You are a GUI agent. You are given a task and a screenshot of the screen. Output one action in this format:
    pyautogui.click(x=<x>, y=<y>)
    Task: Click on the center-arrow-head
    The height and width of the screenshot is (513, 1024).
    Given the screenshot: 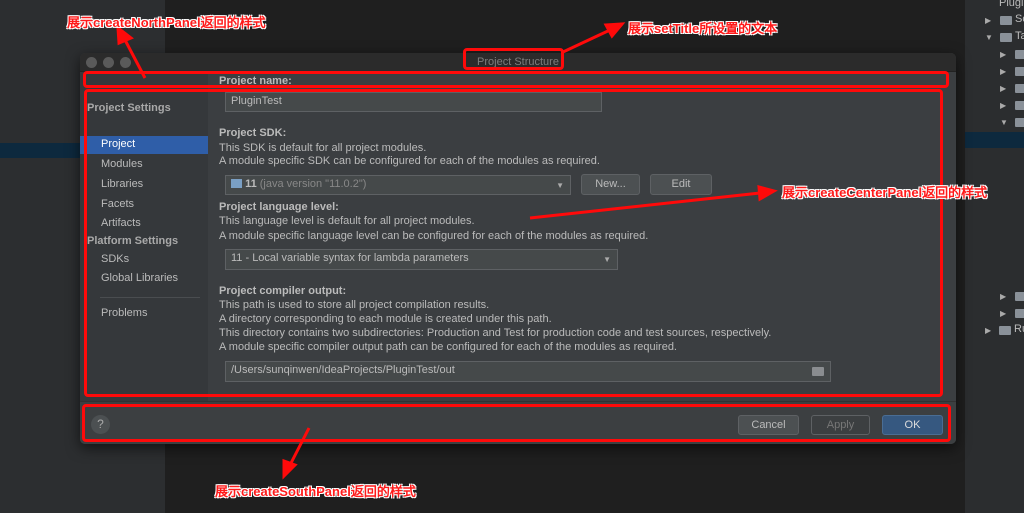 What is the action you would take?
    pyautogui.click(x=767, y=193)
    